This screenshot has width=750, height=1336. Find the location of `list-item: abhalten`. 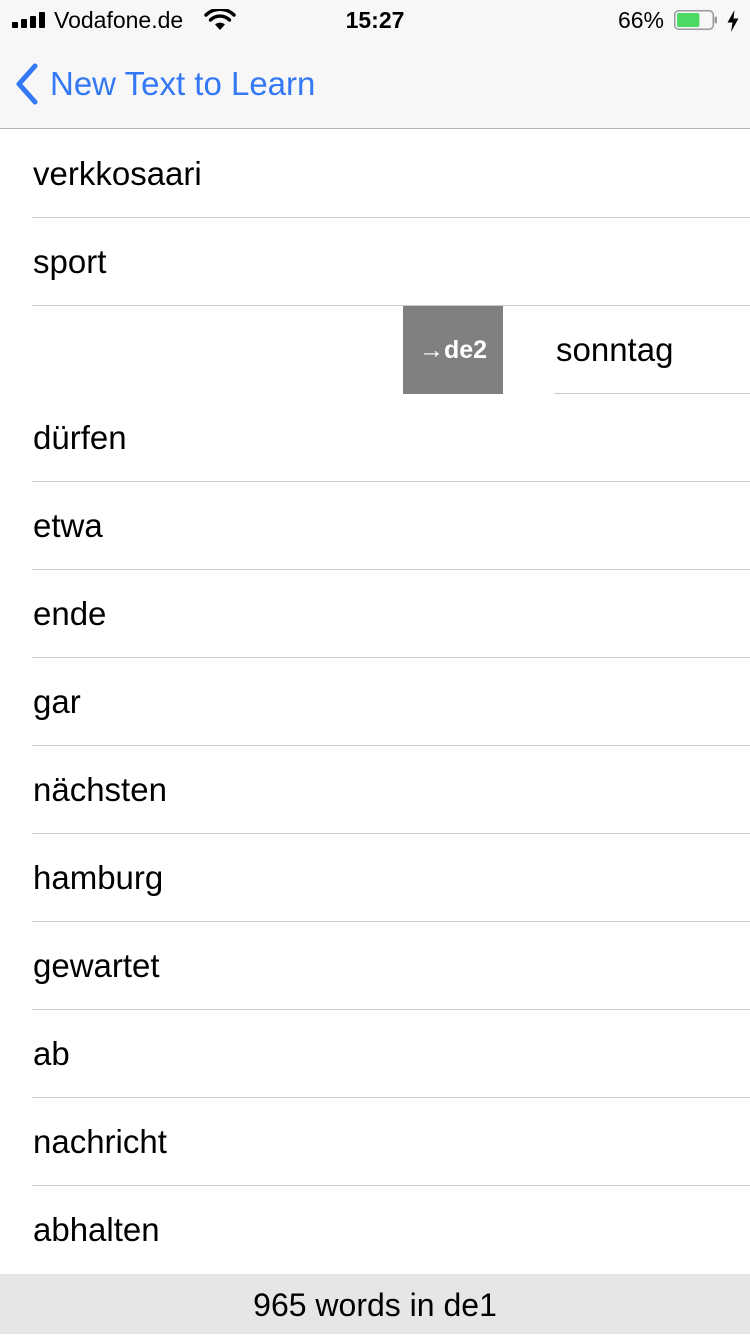

list-item: abhalten is located at coordinates (375, 1230).